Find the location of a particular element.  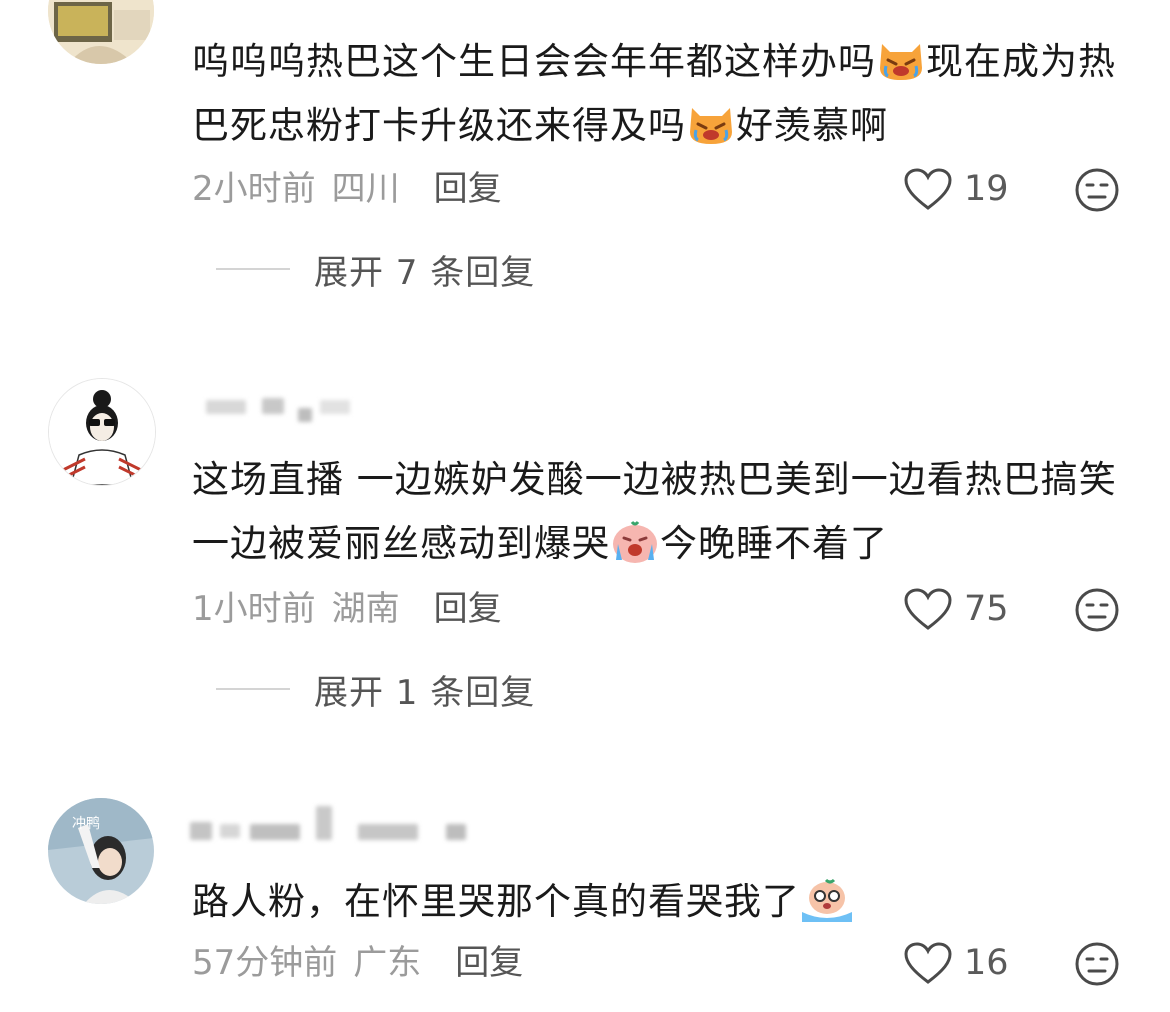

comment-location: 四川 is located at coordinates (365, 189).